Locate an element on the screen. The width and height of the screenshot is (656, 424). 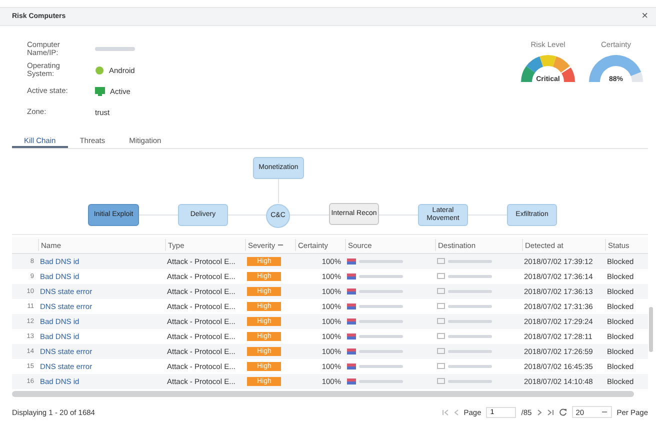
sort-icon is located at coordinates (281, 245).